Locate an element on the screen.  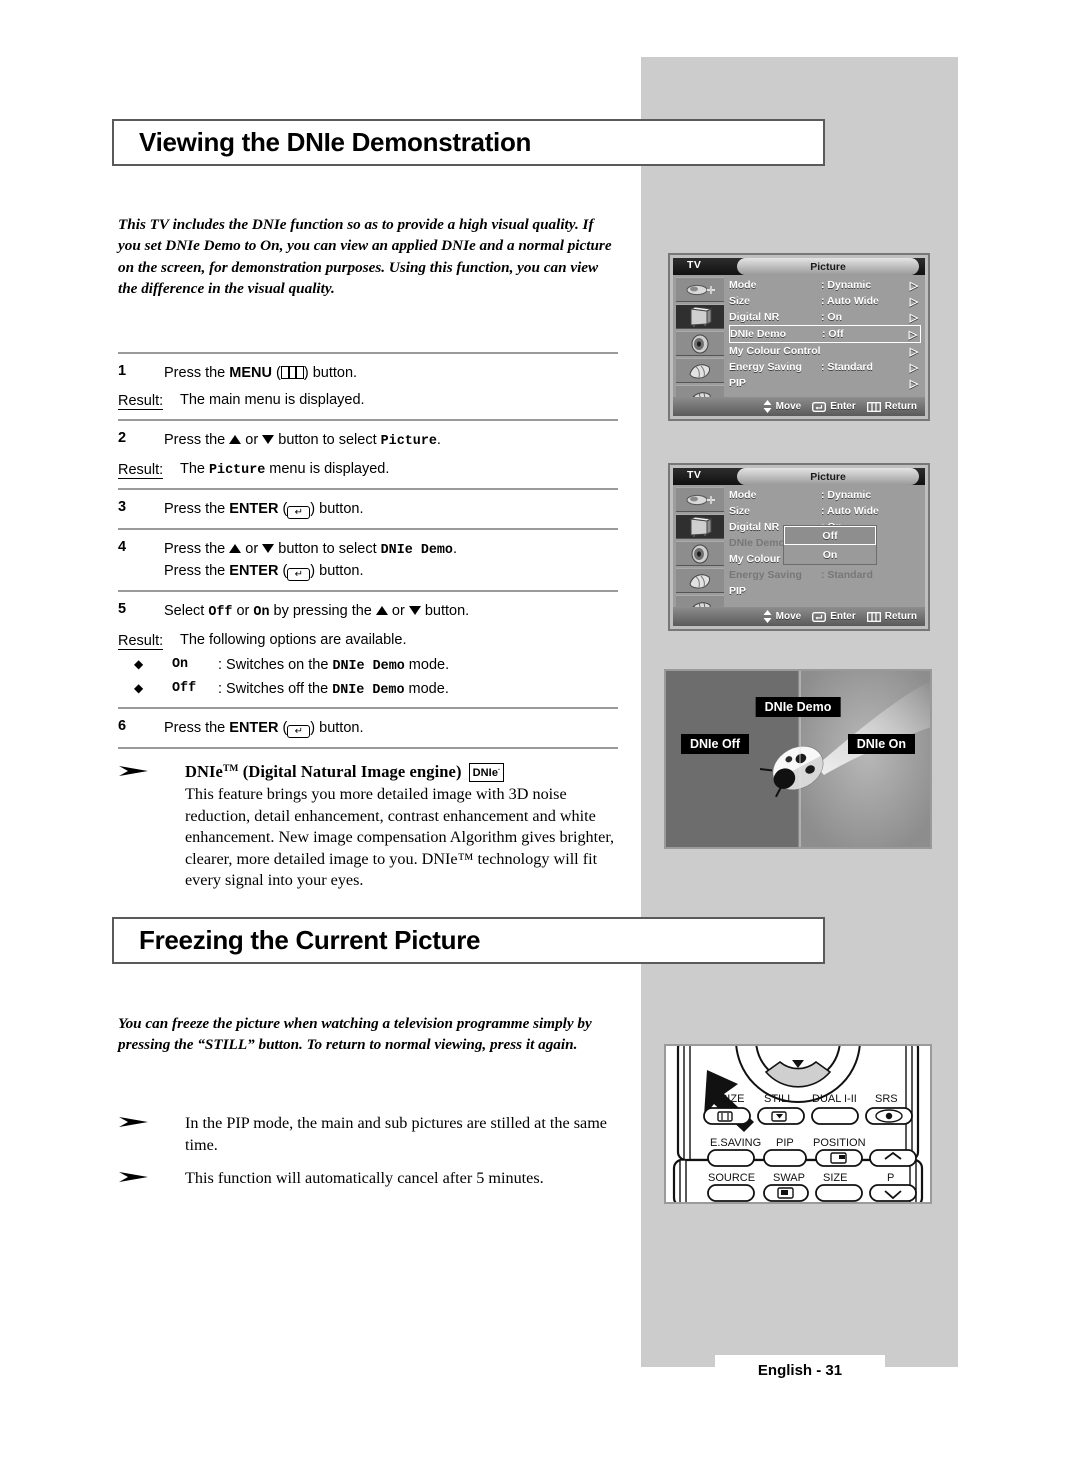
dropdown-option-on: On is located at coordinates (830, 554).